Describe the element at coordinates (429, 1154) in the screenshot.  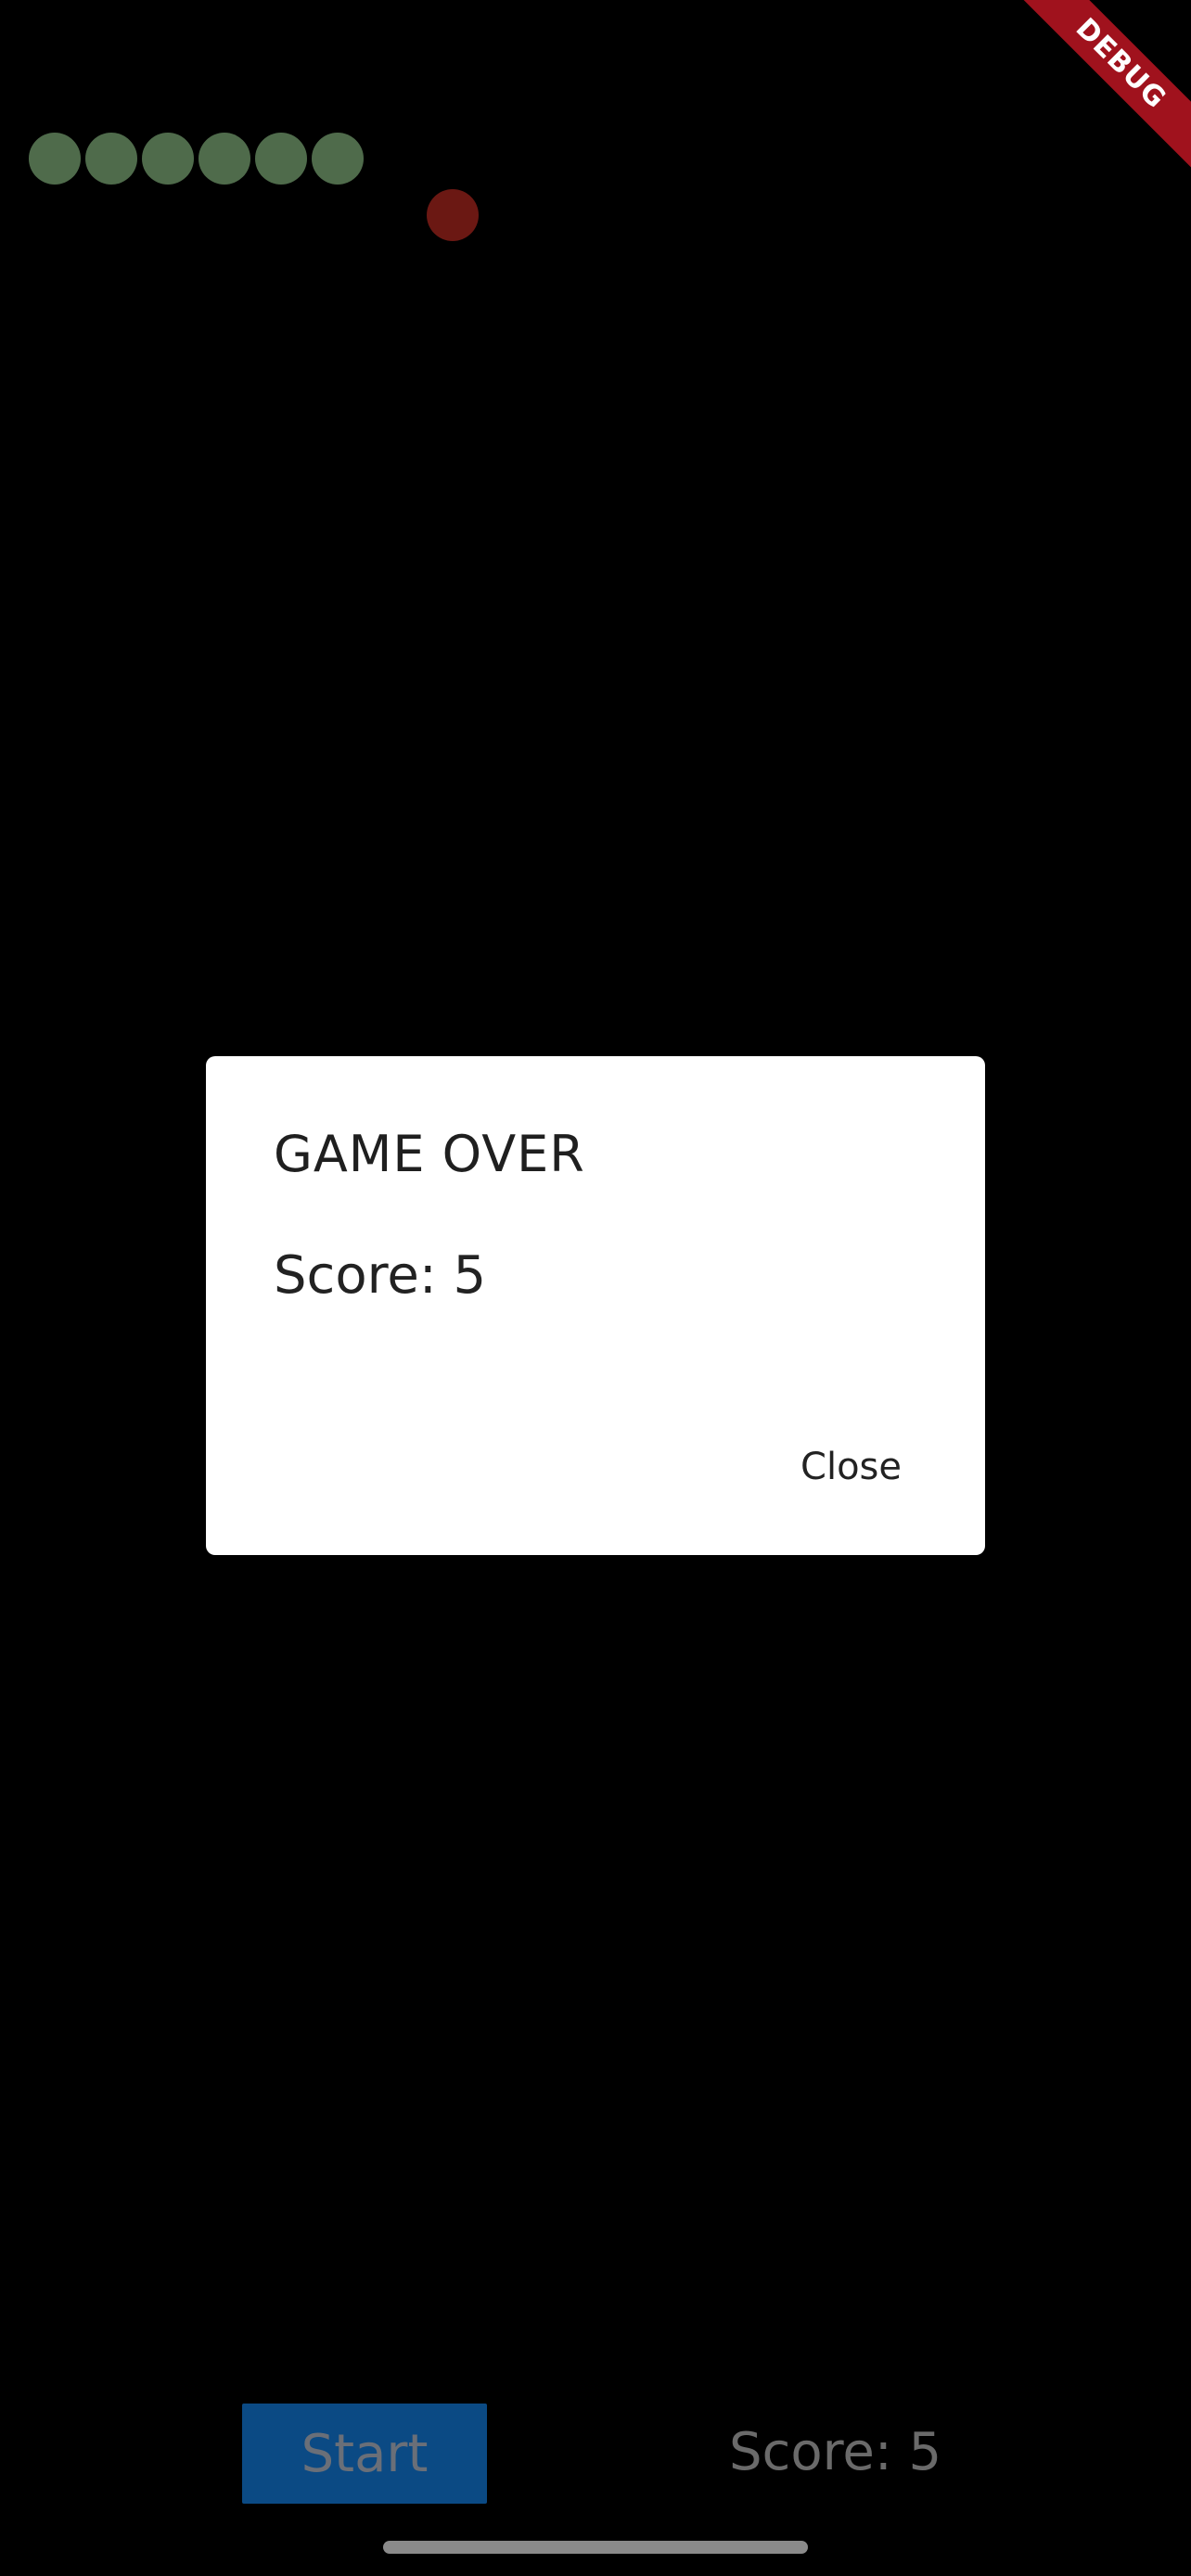
I see `dialog-title: GAME OVER` at that location.